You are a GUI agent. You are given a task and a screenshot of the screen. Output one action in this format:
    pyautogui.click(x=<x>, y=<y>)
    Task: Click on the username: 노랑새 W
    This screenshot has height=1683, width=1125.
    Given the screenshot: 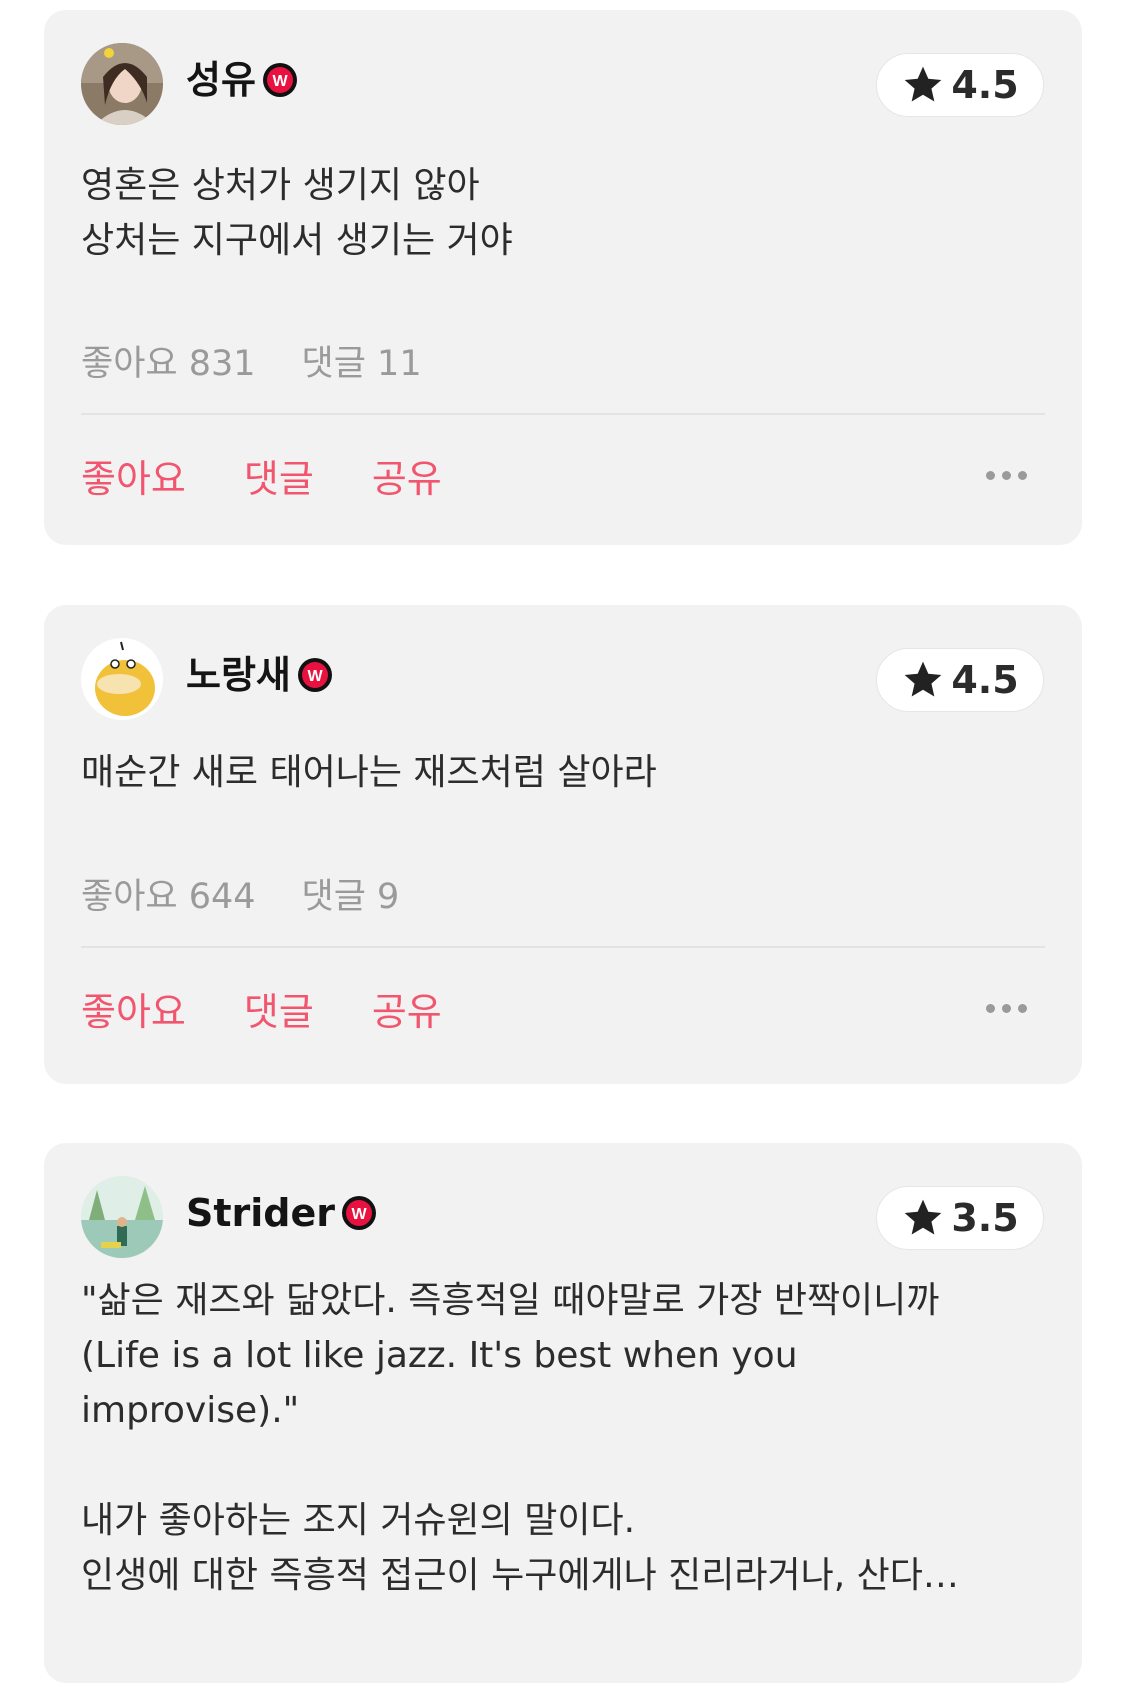 What is the action you would take?
    pyautogui.click(x=259, y=675)
    